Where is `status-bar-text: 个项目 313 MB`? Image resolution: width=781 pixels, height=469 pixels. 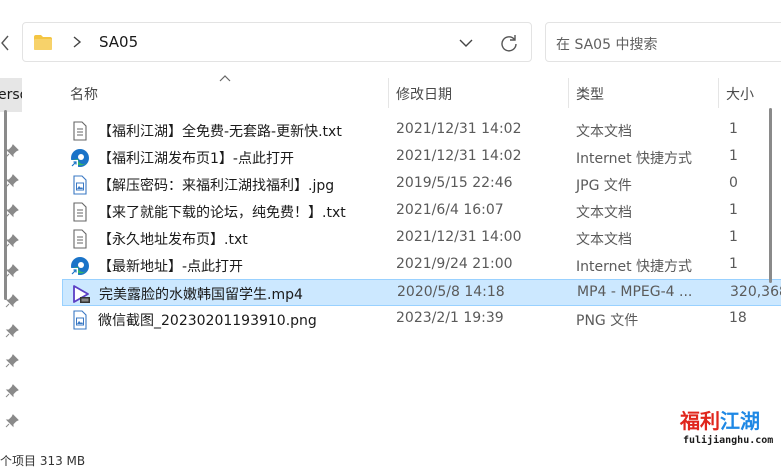
status-bar-text: 个项目 313 MB is located at coordinates (43, 461).